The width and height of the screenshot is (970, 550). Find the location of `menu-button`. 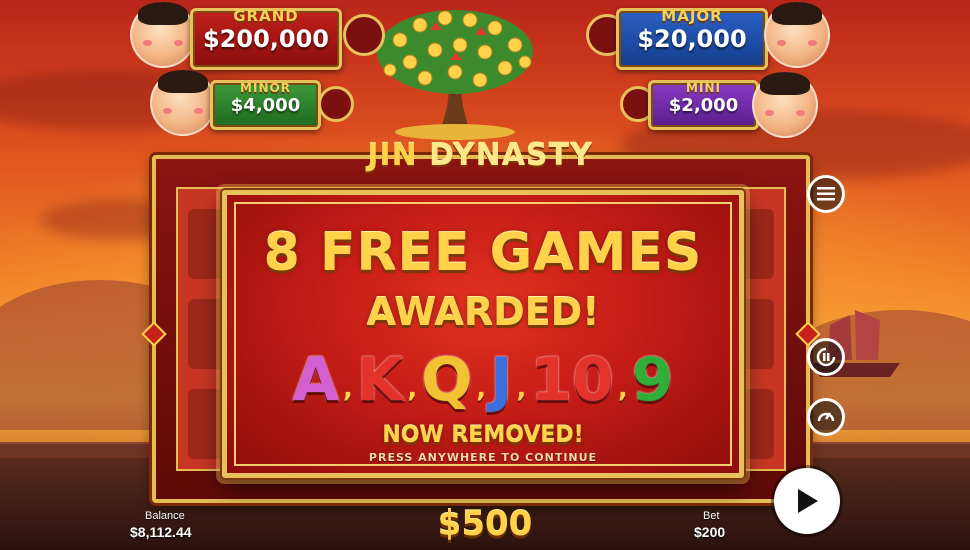

menu-button is located at coordinates (826, 194).